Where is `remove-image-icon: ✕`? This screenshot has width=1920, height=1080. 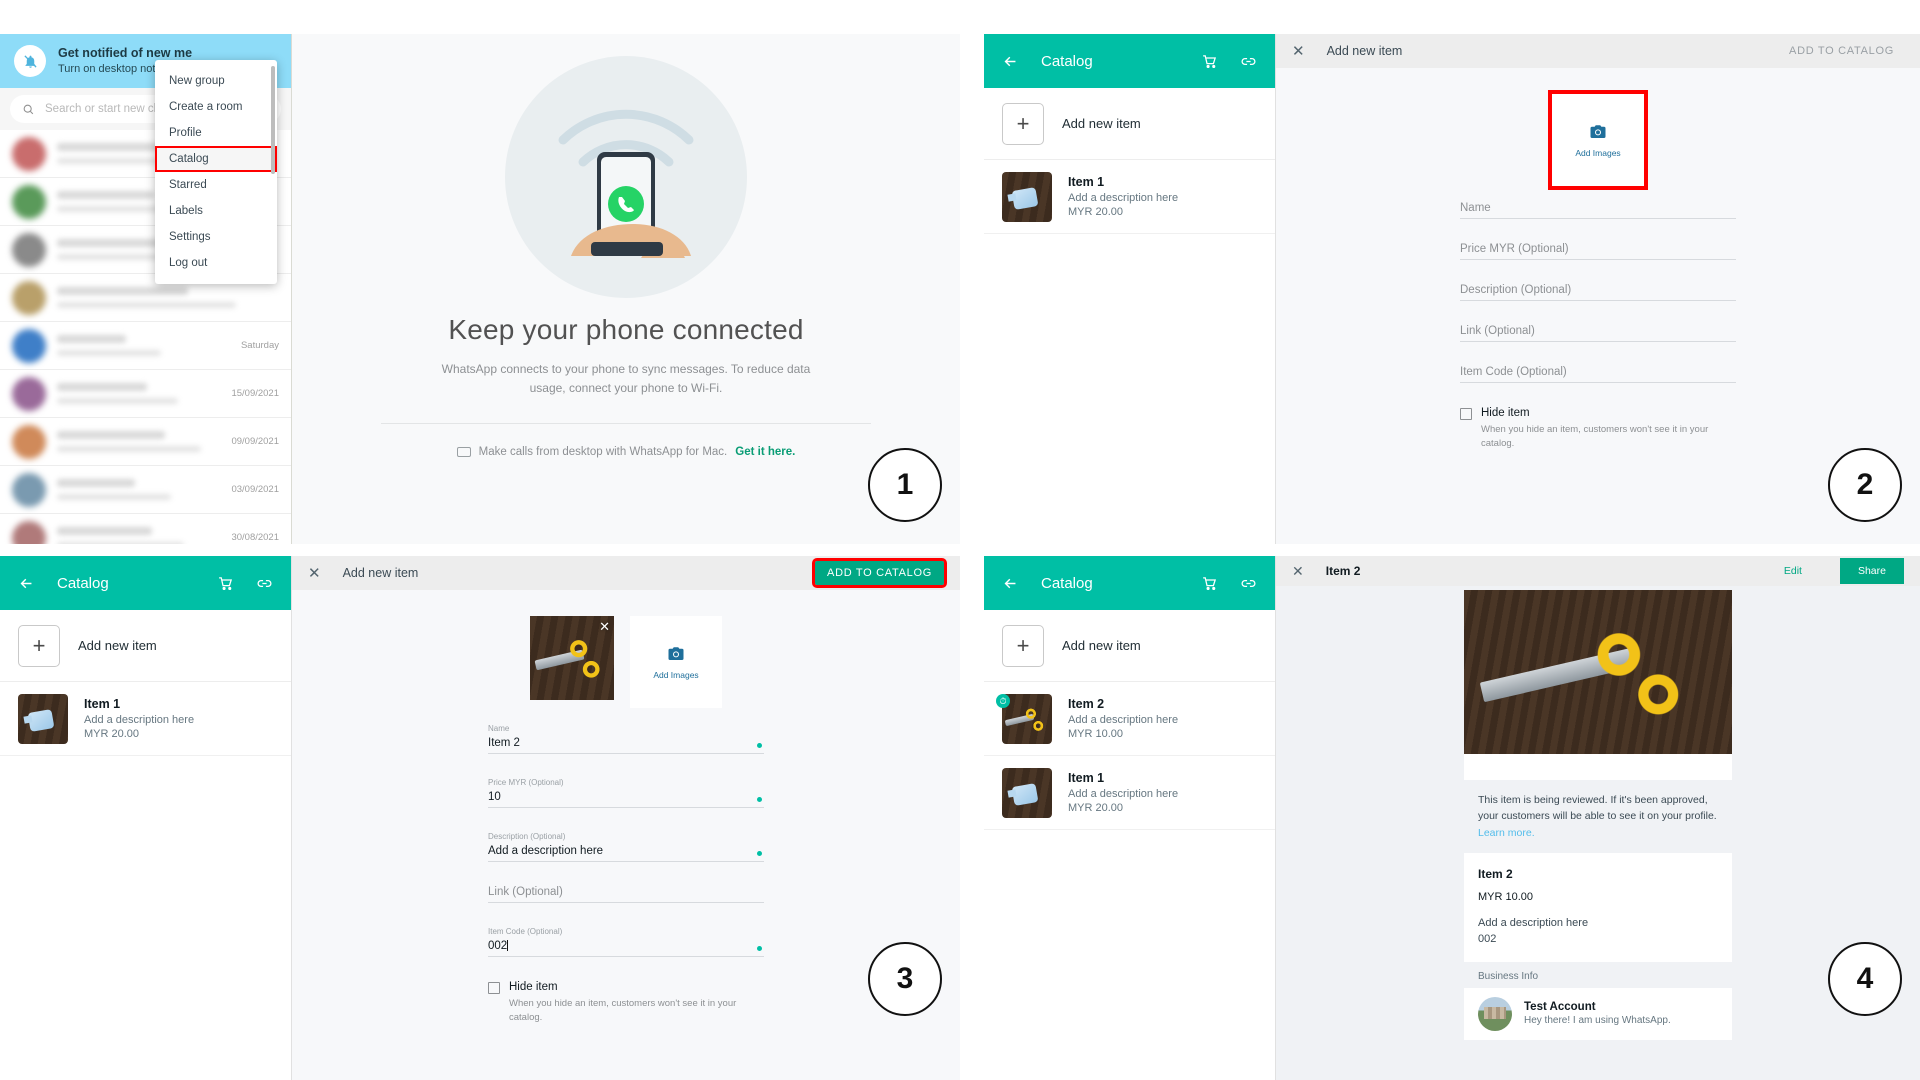 remove-image-icon: ✕ is located at coordinates (604, 627).